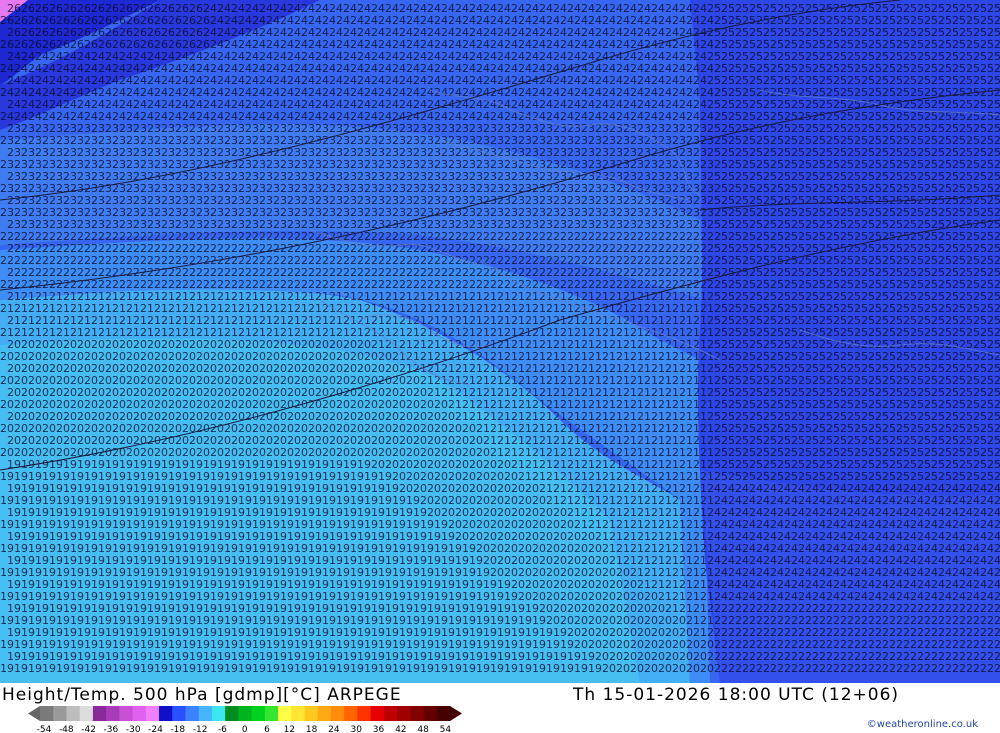 This screenshot has width=1000, height=733. I want to click on color-scale-bar, so click(245, 713).